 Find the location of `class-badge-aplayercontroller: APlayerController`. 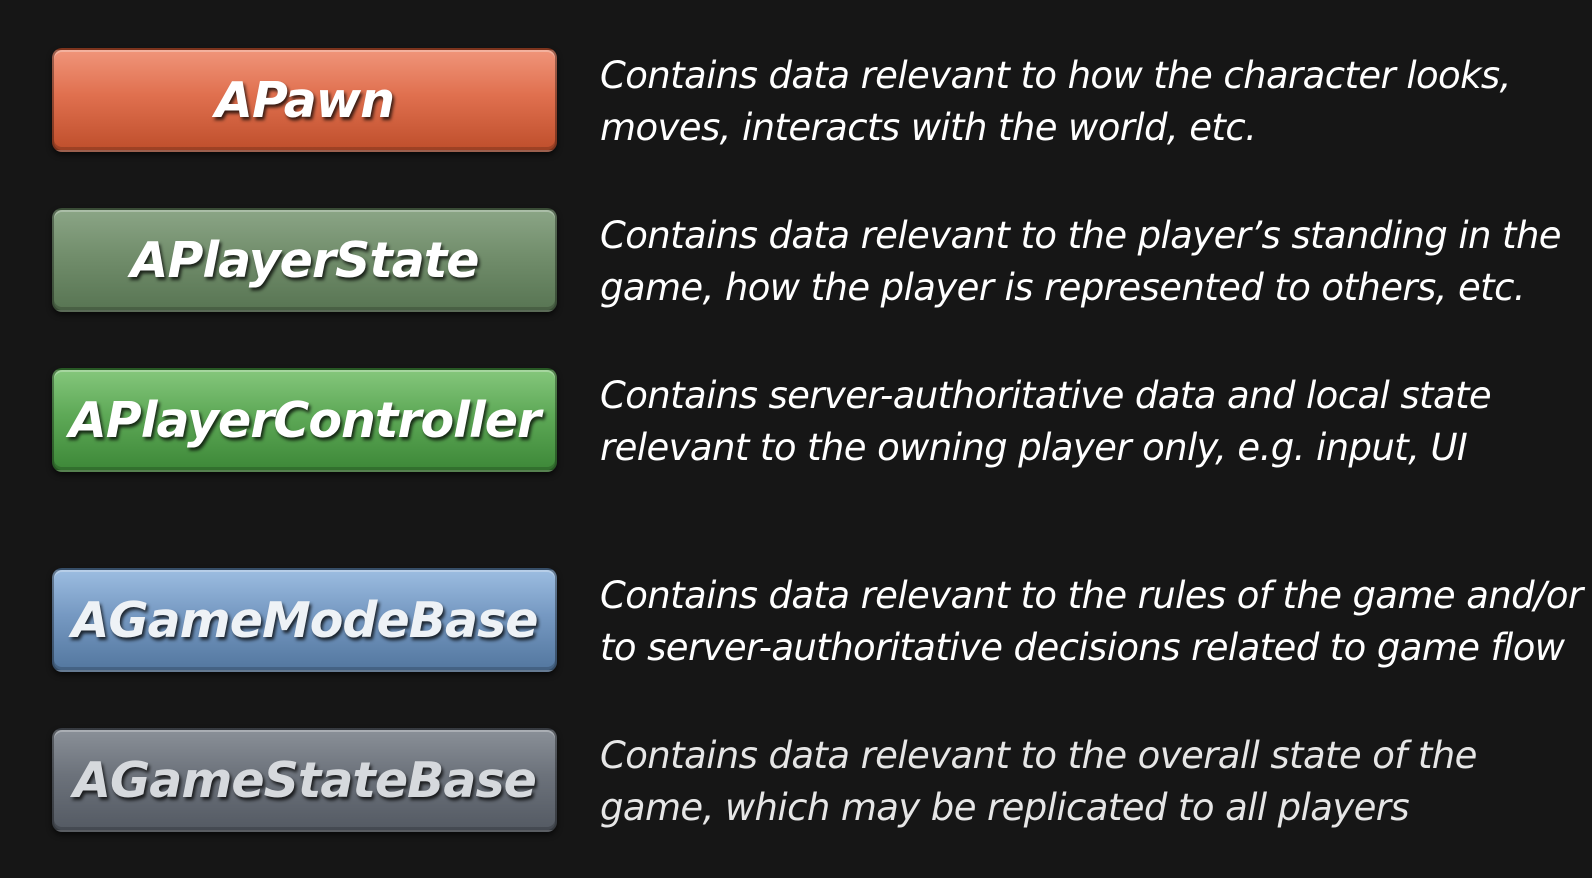

class-badge-aplayercontroller: APlayerController is located at coordinates (304, 420).